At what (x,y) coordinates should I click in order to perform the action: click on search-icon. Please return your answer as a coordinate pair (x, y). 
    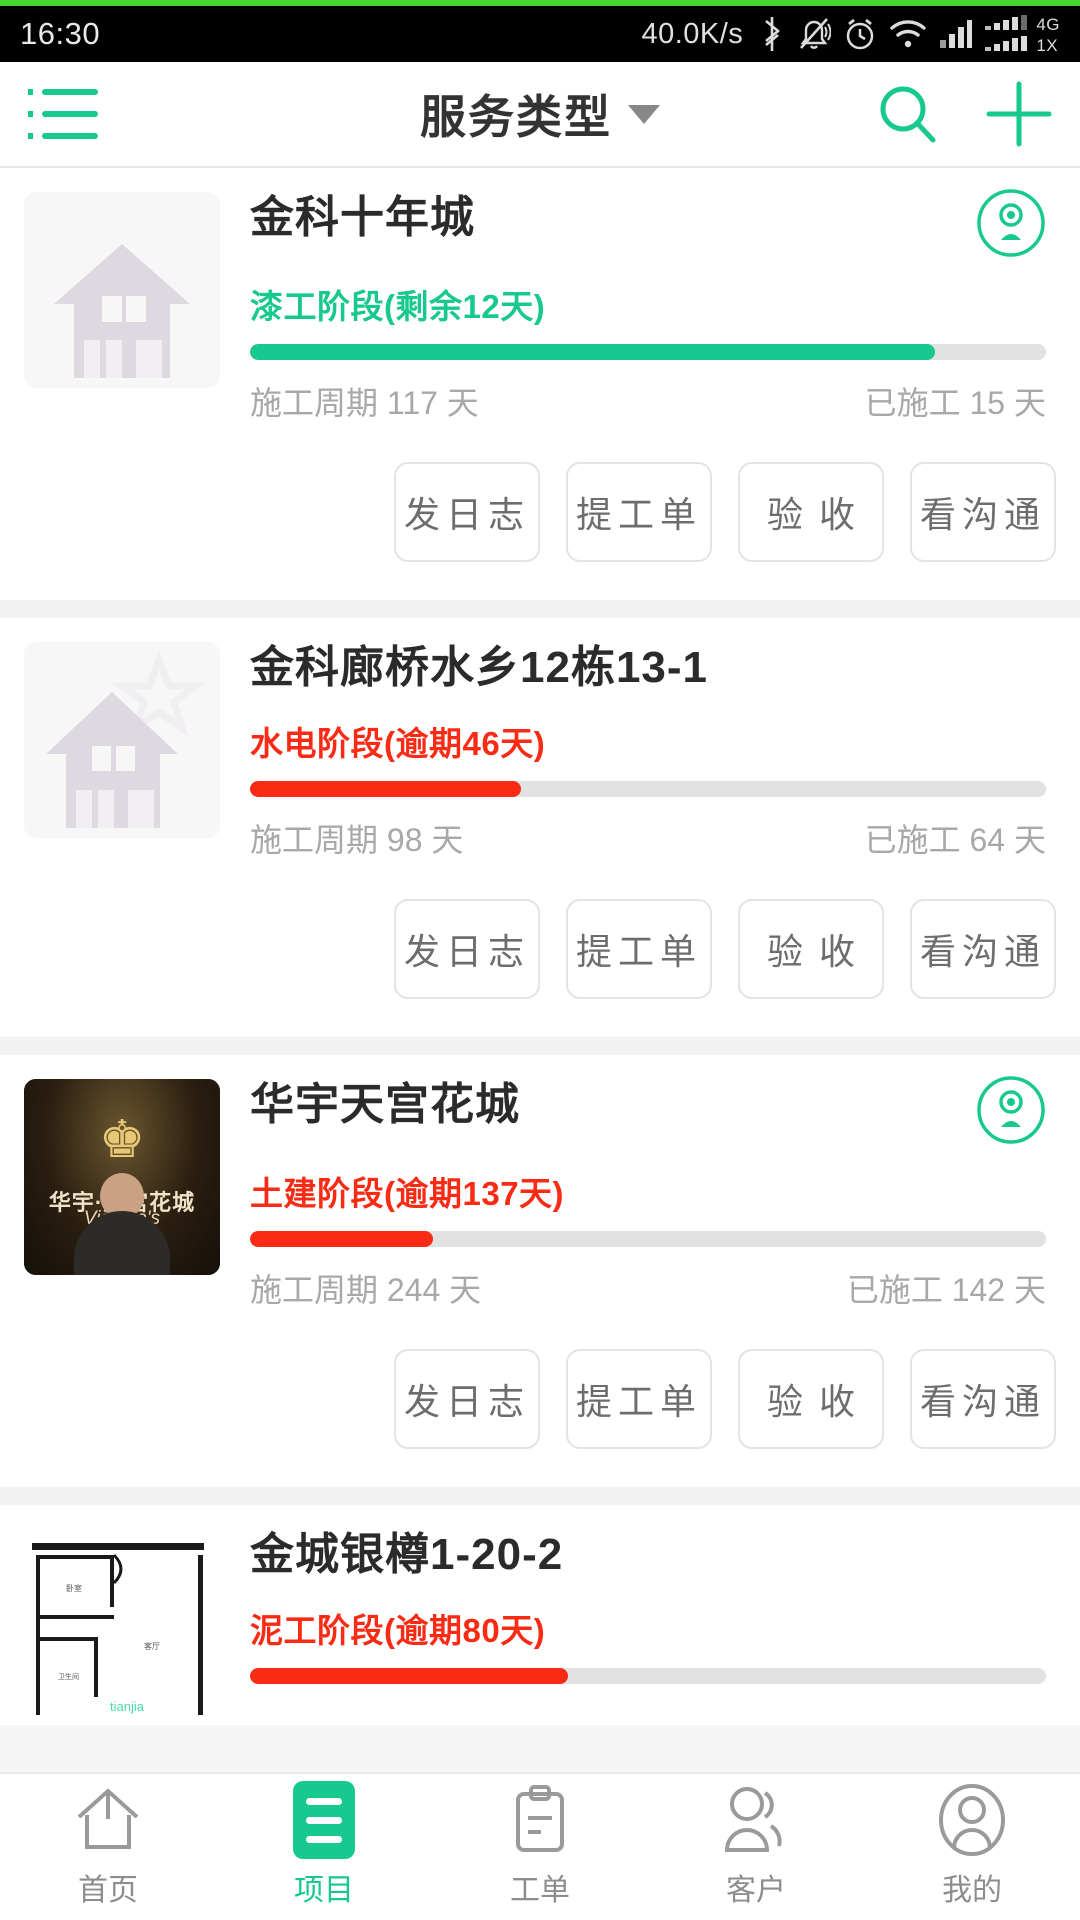
    Looking at the image, I should click on (908, 114).